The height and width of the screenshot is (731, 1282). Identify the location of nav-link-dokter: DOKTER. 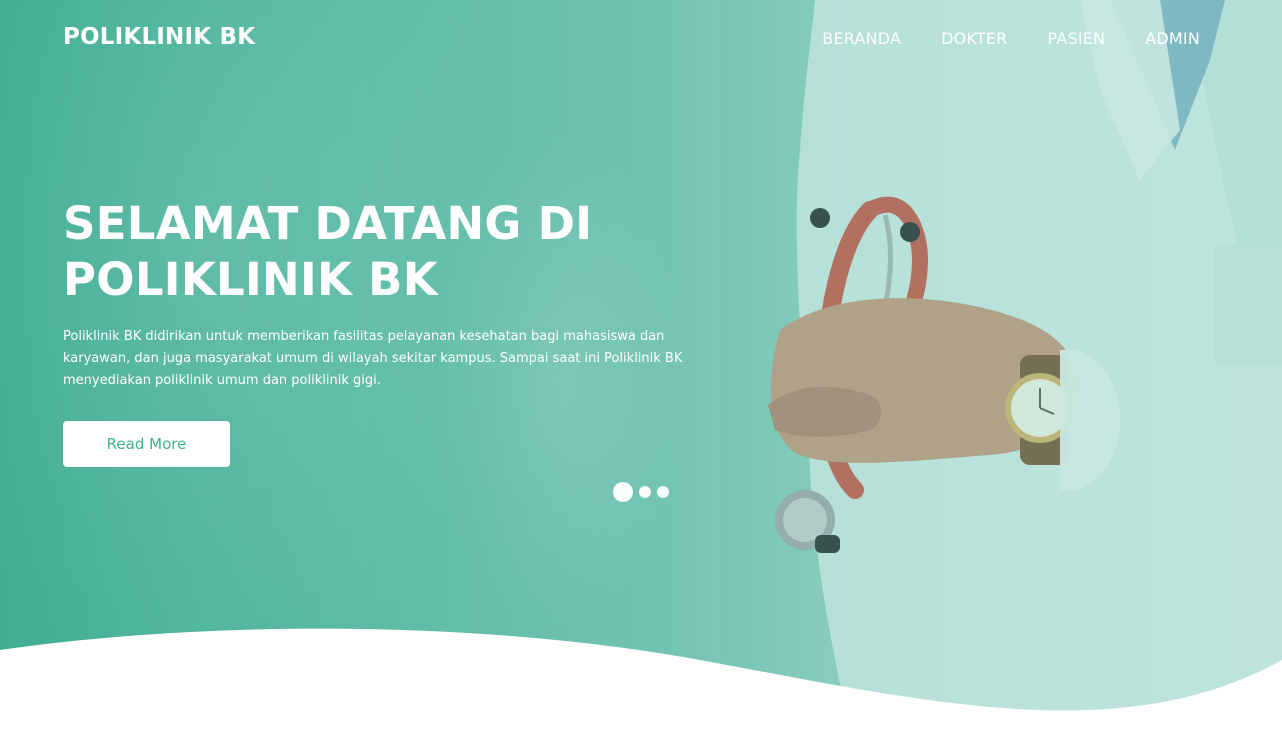
(974, 38).